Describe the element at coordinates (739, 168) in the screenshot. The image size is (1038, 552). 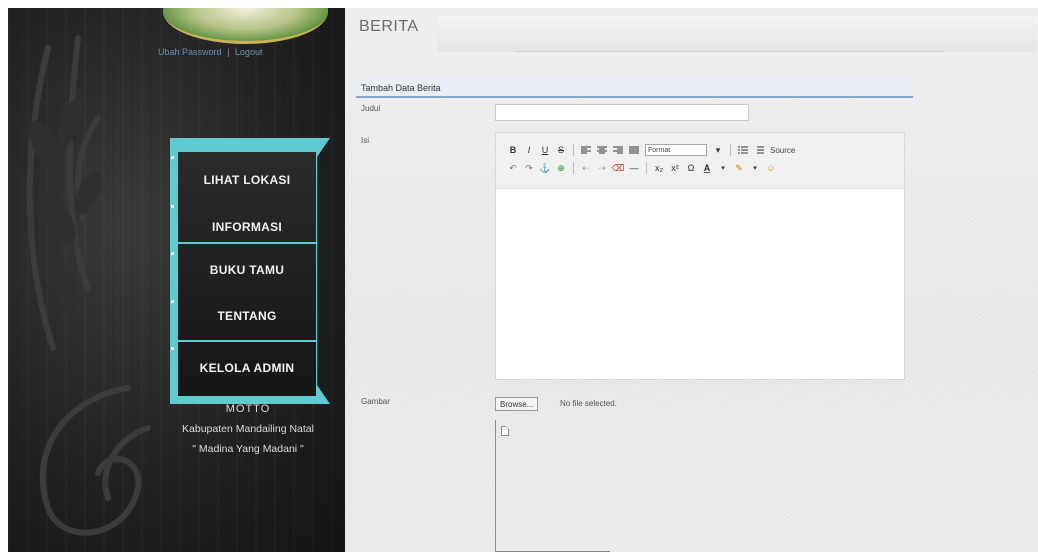
I see `highlight-color-icon: ✎` at that location.